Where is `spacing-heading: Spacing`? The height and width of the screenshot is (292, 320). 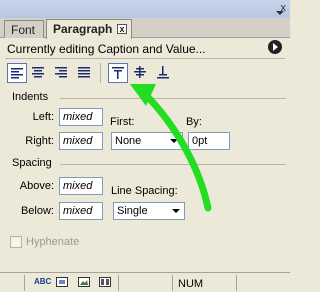
spacing-heading: Spacing is located at coordinates (32, 163).